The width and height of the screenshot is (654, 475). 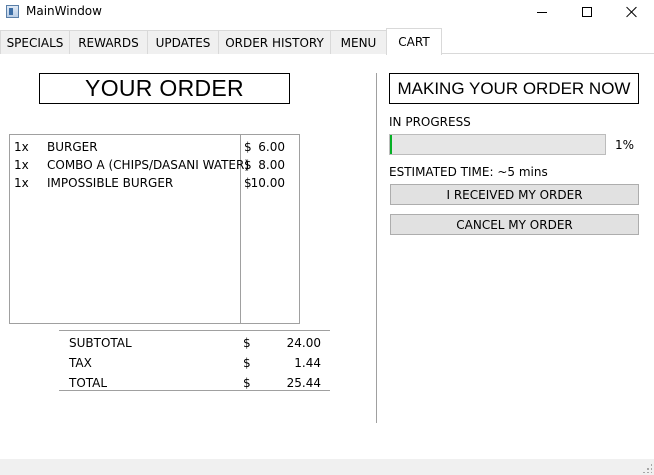 What do you see at coordinates (247, 363) in the screenshot?
I see `tax-currency: $` at bounding box center [247, 363].